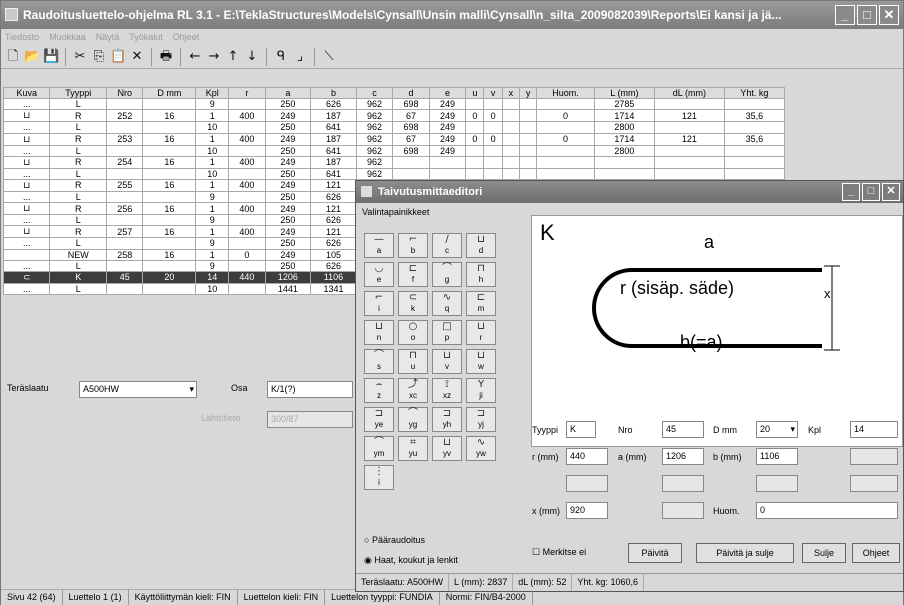 The image size is (904, 605). I want to click on close-dialog-button: Sulje, so click(824, 553).